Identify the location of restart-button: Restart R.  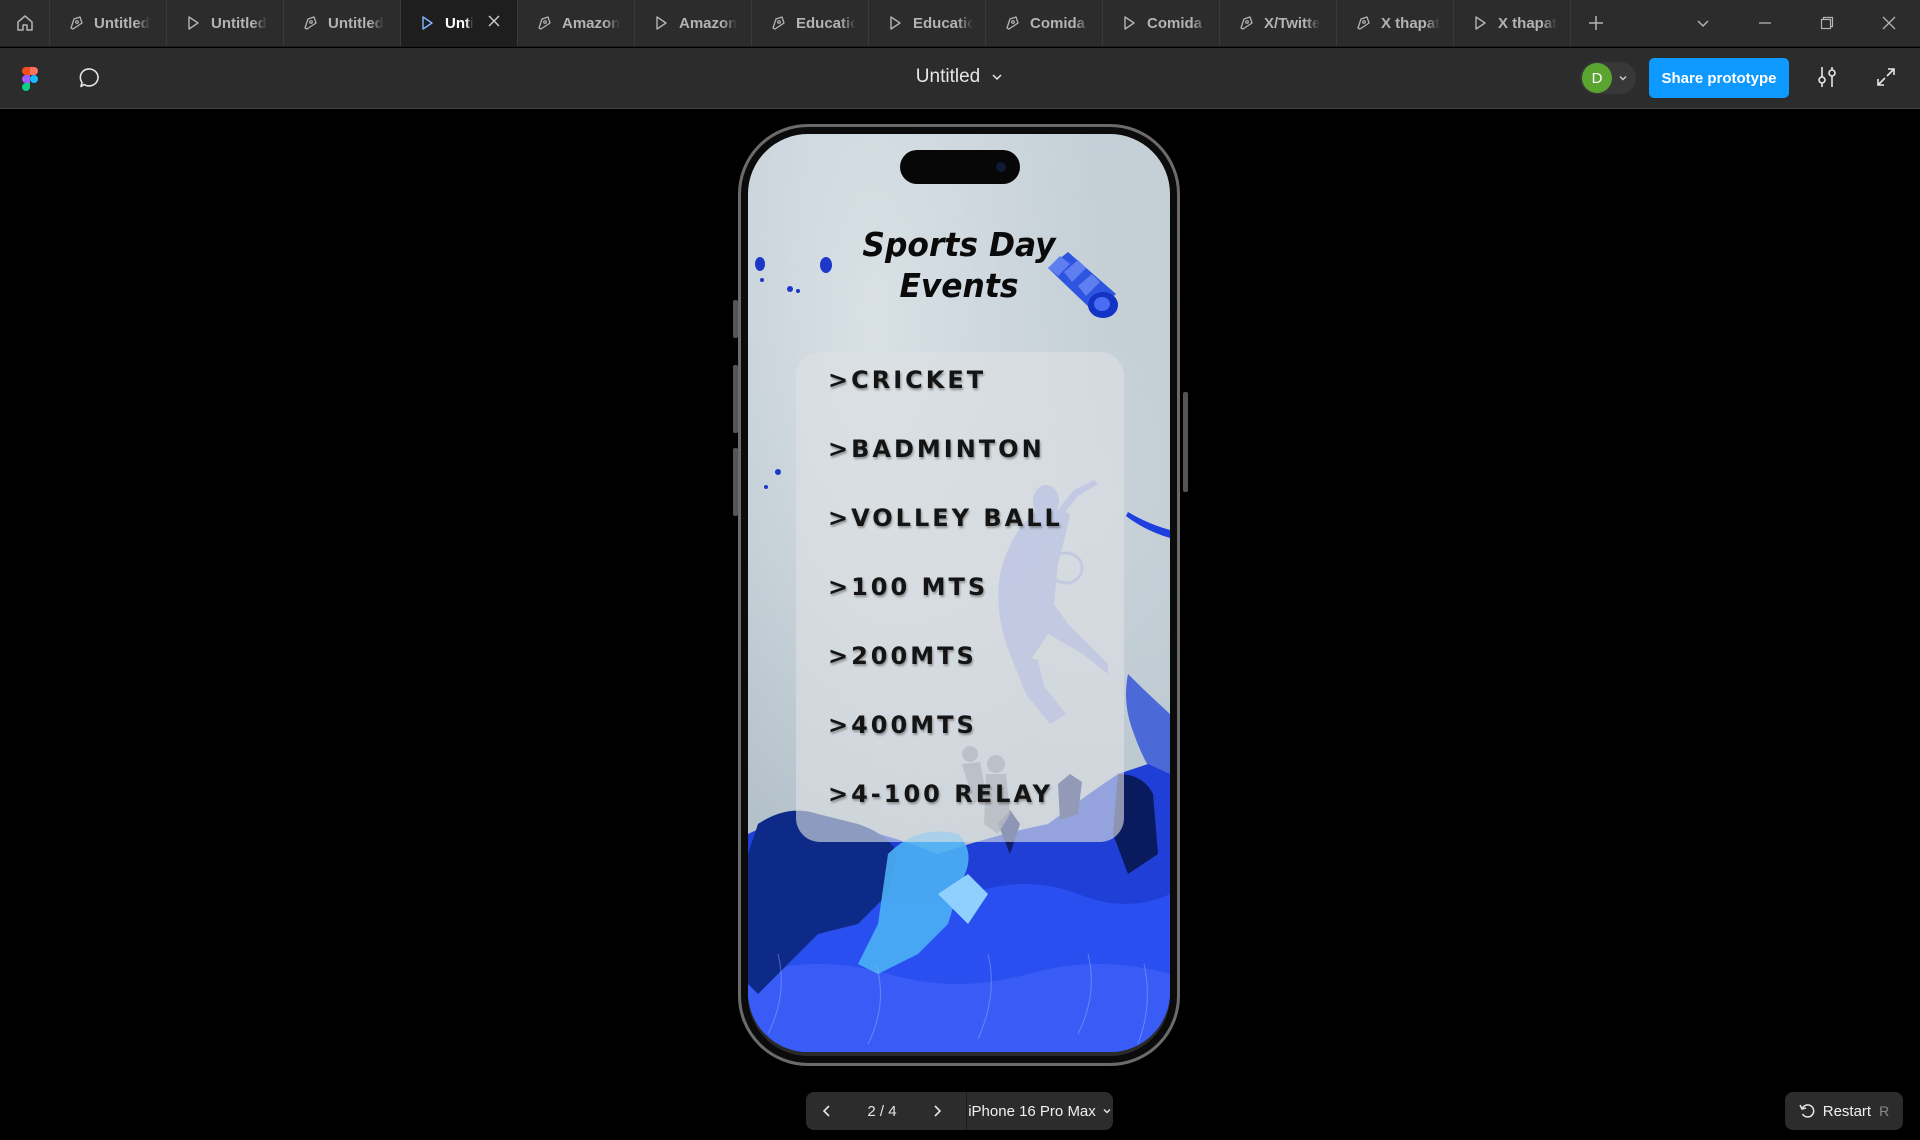
(1844, 1111).